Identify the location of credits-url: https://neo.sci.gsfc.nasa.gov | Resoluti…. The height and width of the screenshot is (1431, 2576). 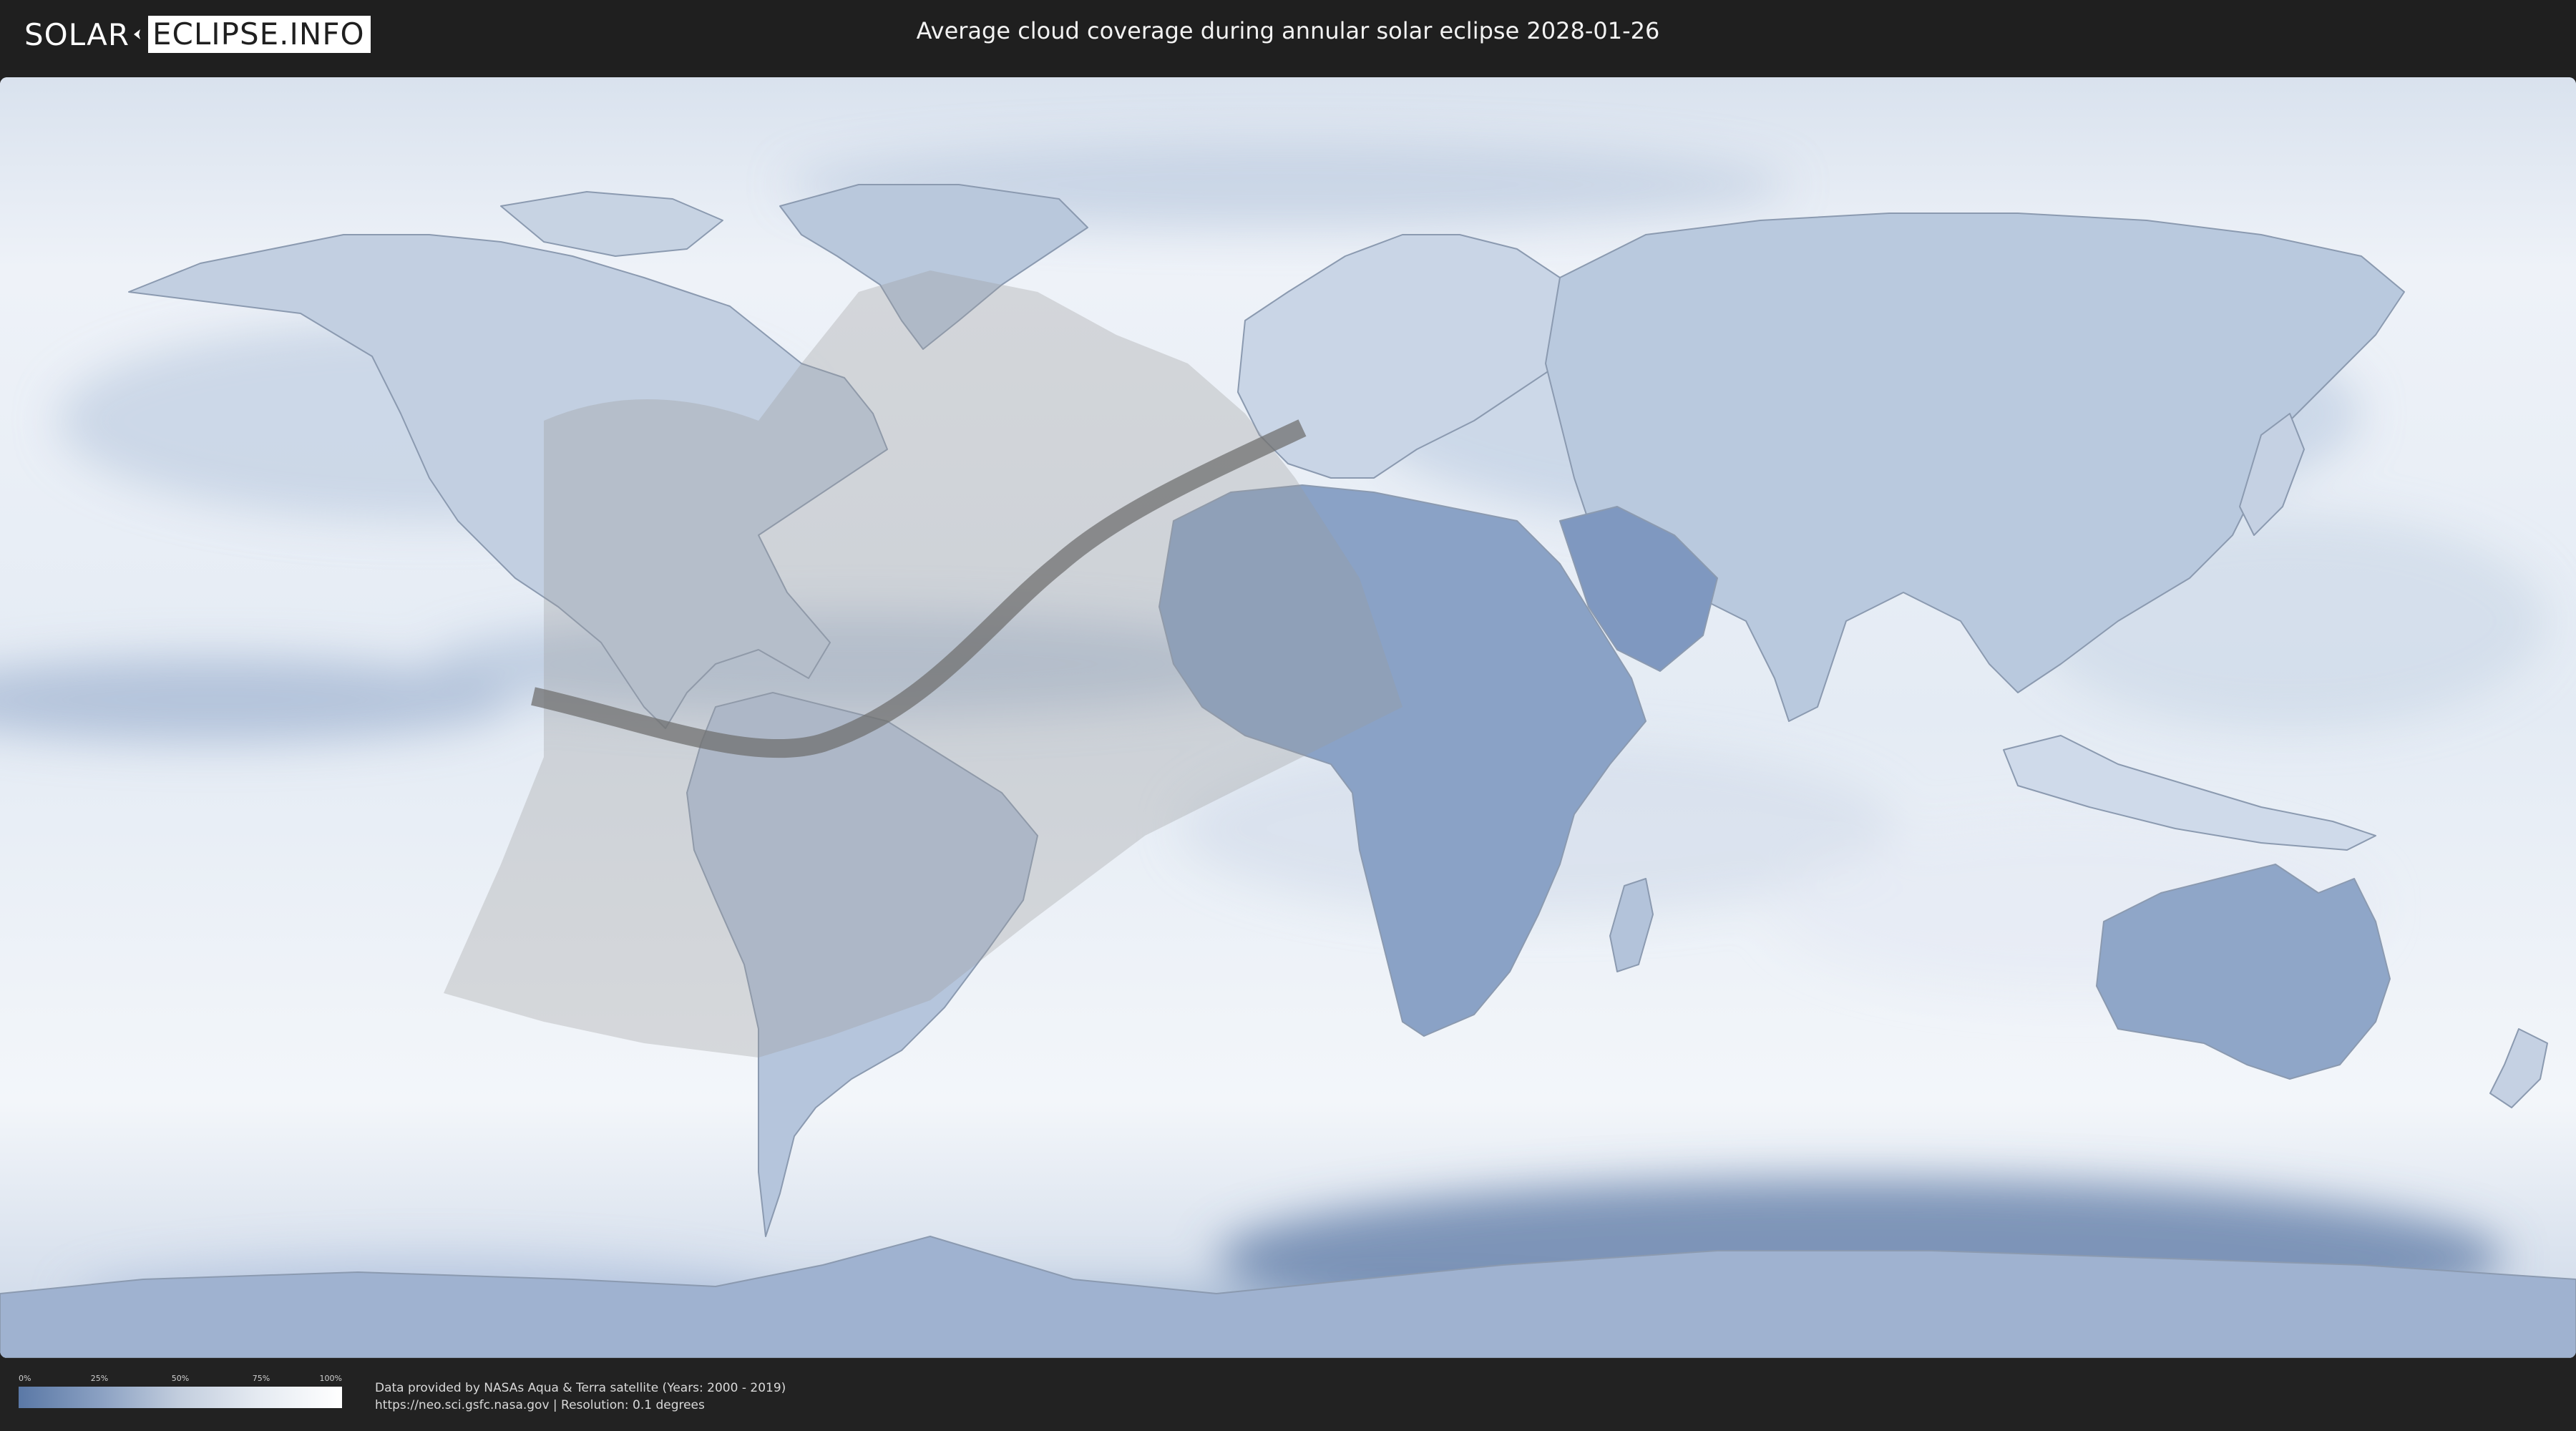
(580, 1405).